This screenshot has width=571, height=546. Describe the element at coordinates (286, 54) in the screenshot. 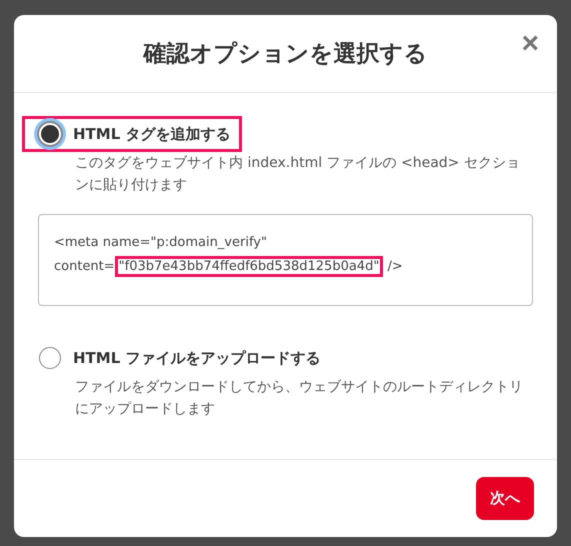

I see `dialog-title: 確認オプションを選択する` at that location.